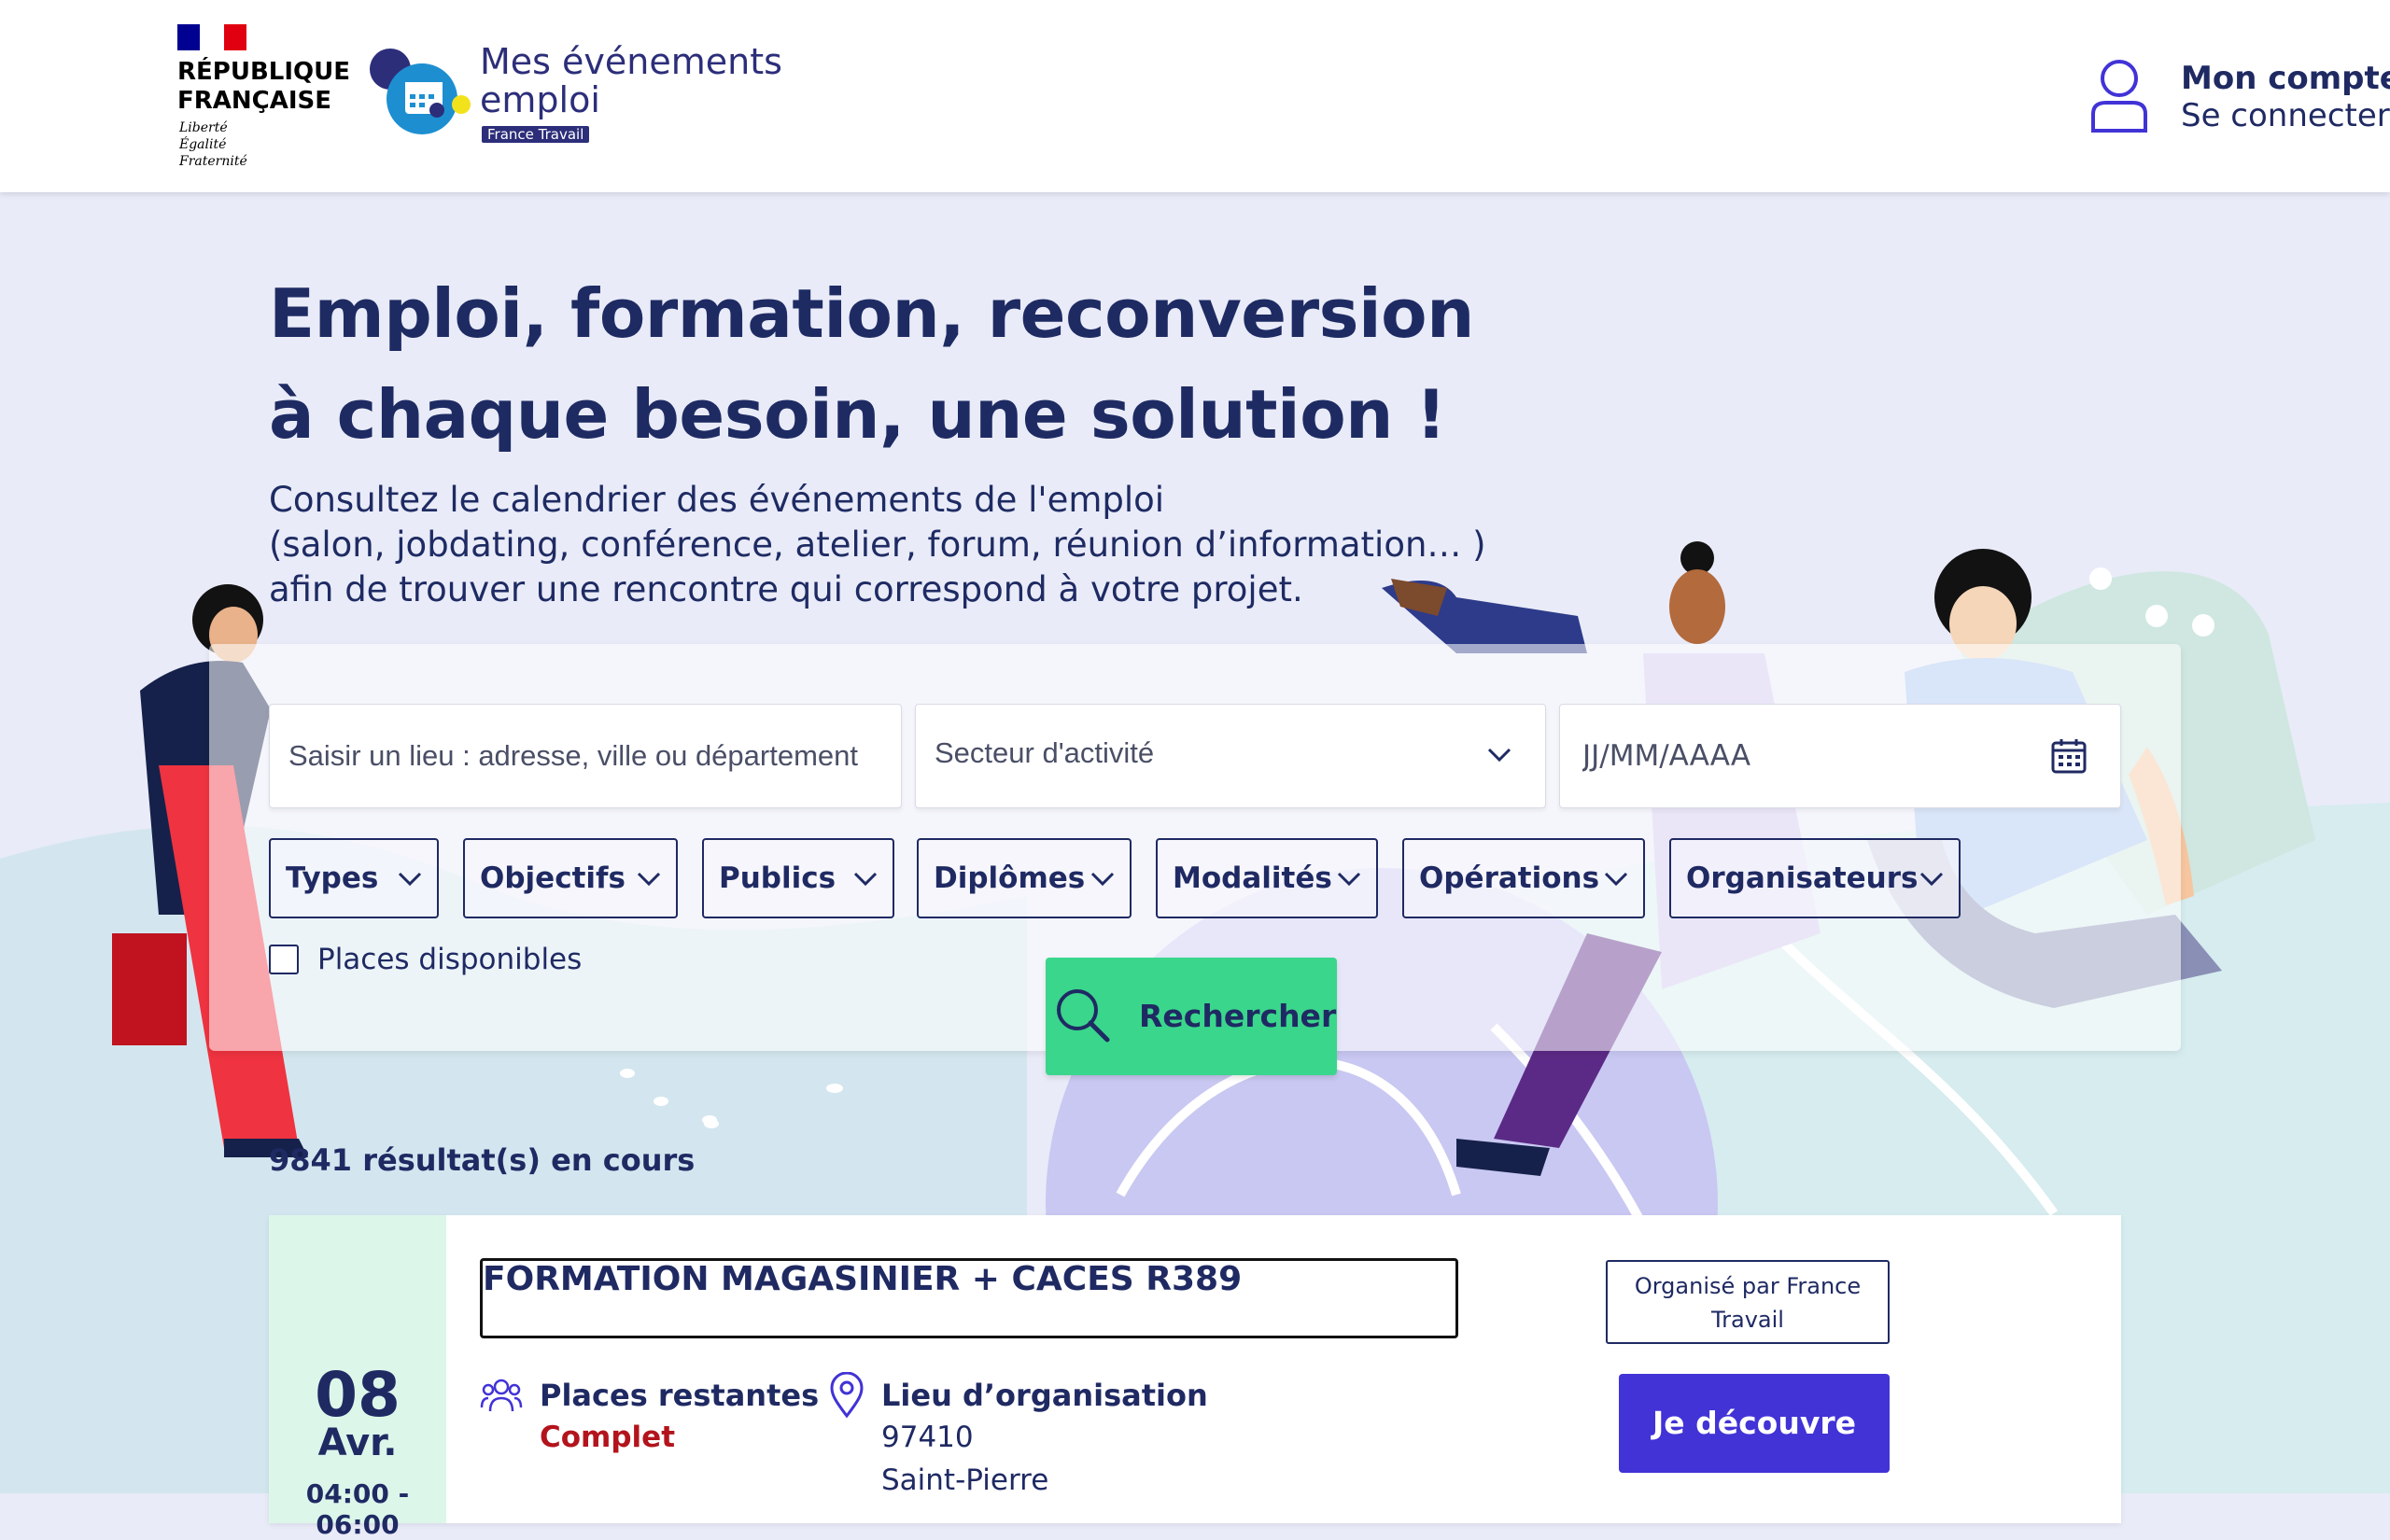 The width and height of the screenshot is (2390, 1540). I want to click on sector-select-label: Secteur d'activité, so click(1045, 752).